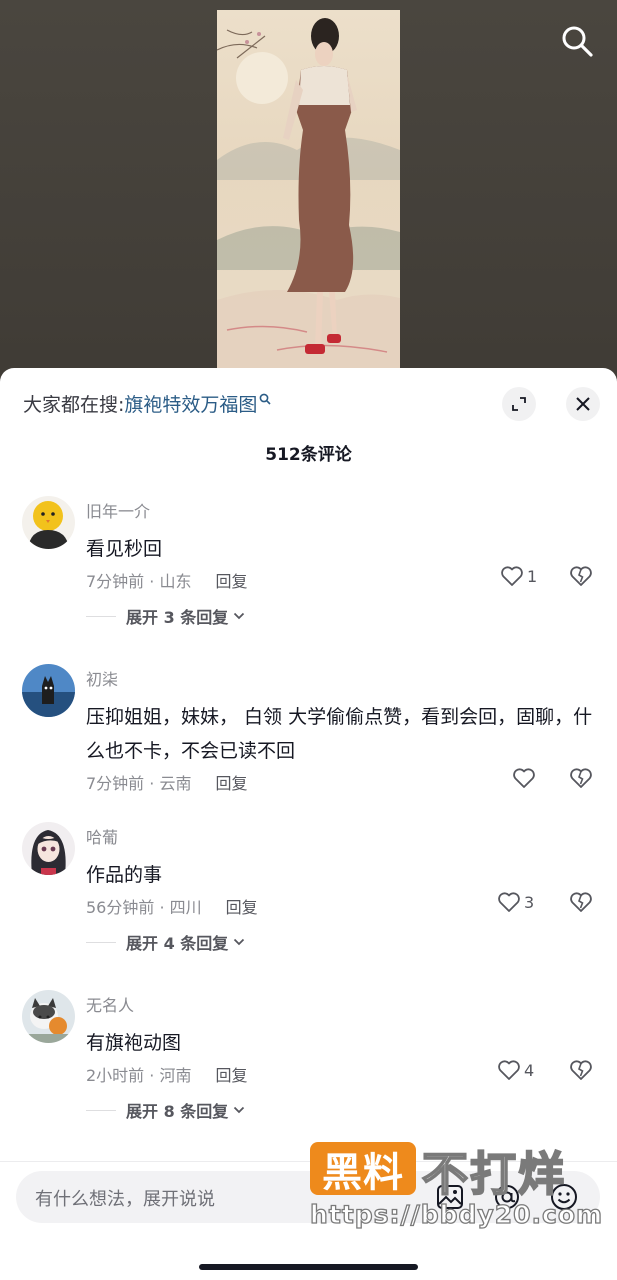 The image size is (617, 1280). Describe the element at coordinates (308, 897) in the screenshot. I see `comment-item: 哈葡 作品的事 56分钟前 · 四川 回复 3 展开 4 条回复` at that location.